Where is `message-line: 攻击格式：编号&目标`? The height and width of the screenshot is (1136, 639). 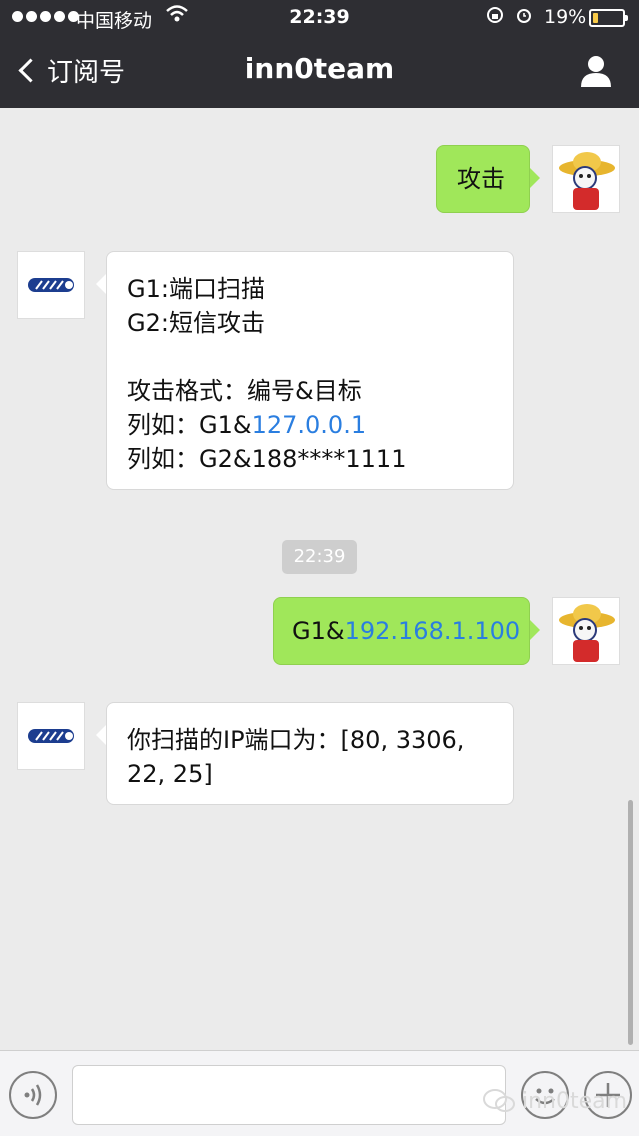
message-line: 攻击格式：编号&目标 is located at coordinates (244, 391).